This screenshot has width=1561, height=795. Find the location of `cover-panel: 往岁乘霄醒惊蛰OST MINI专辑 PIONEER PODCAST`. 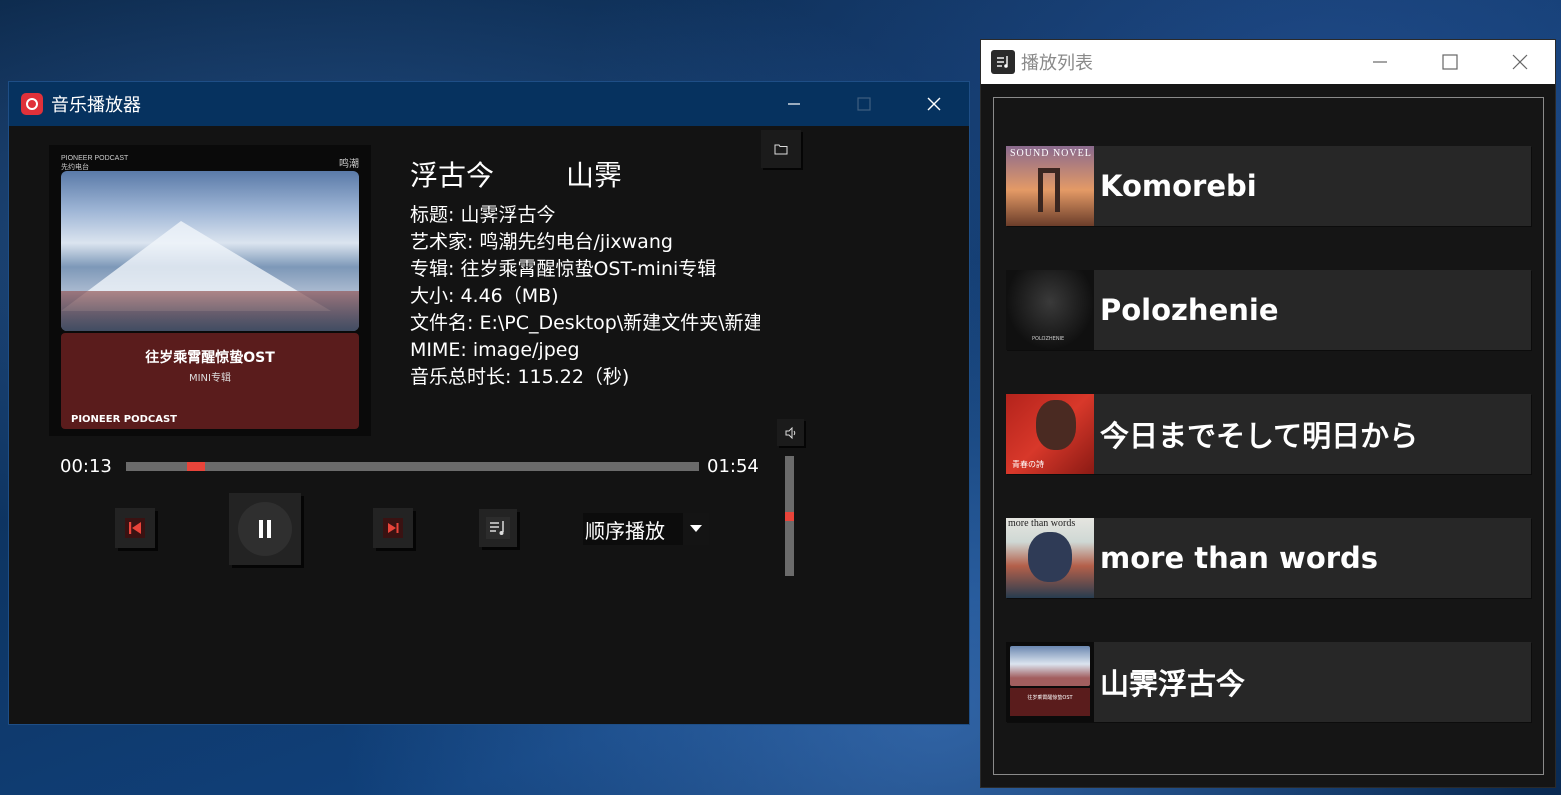

cover-panel: 往岁乘霄醒惊蛰OST MINI专辑 PIONEER PODCAST is located at coordinates (210, 381).